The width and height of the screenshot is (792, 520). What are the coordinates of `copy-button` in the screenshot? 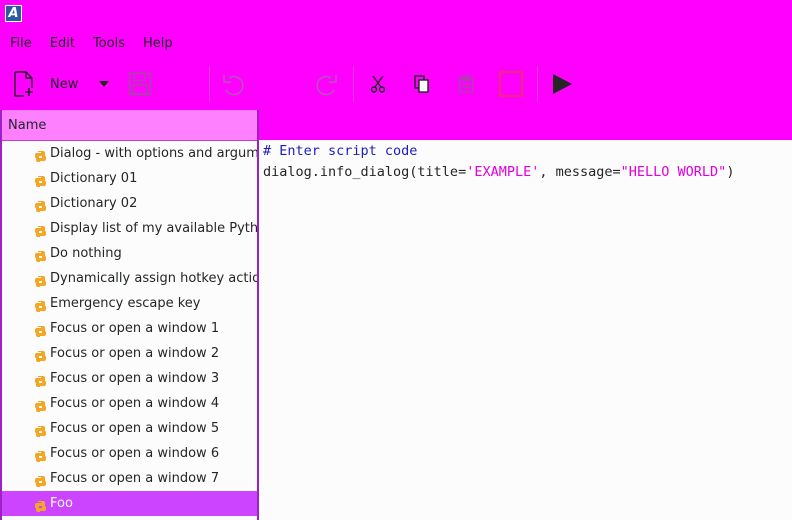 It's located at (422, 84).